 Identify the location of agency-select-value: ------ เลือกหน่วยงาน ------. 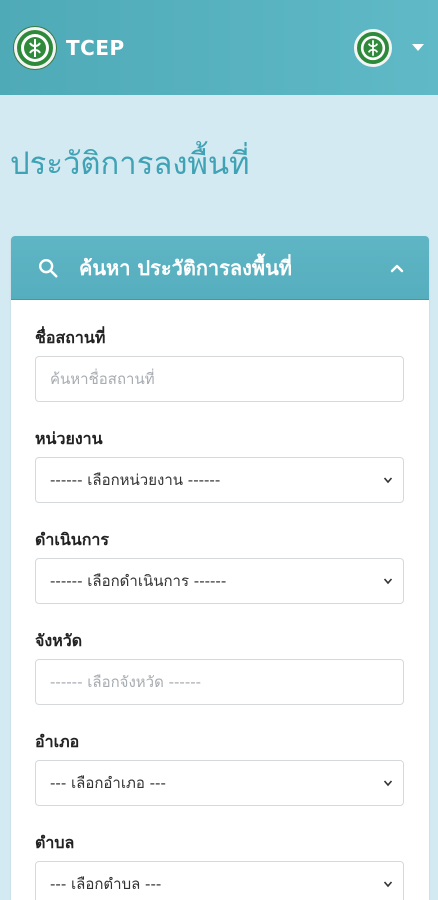
(135, 480).